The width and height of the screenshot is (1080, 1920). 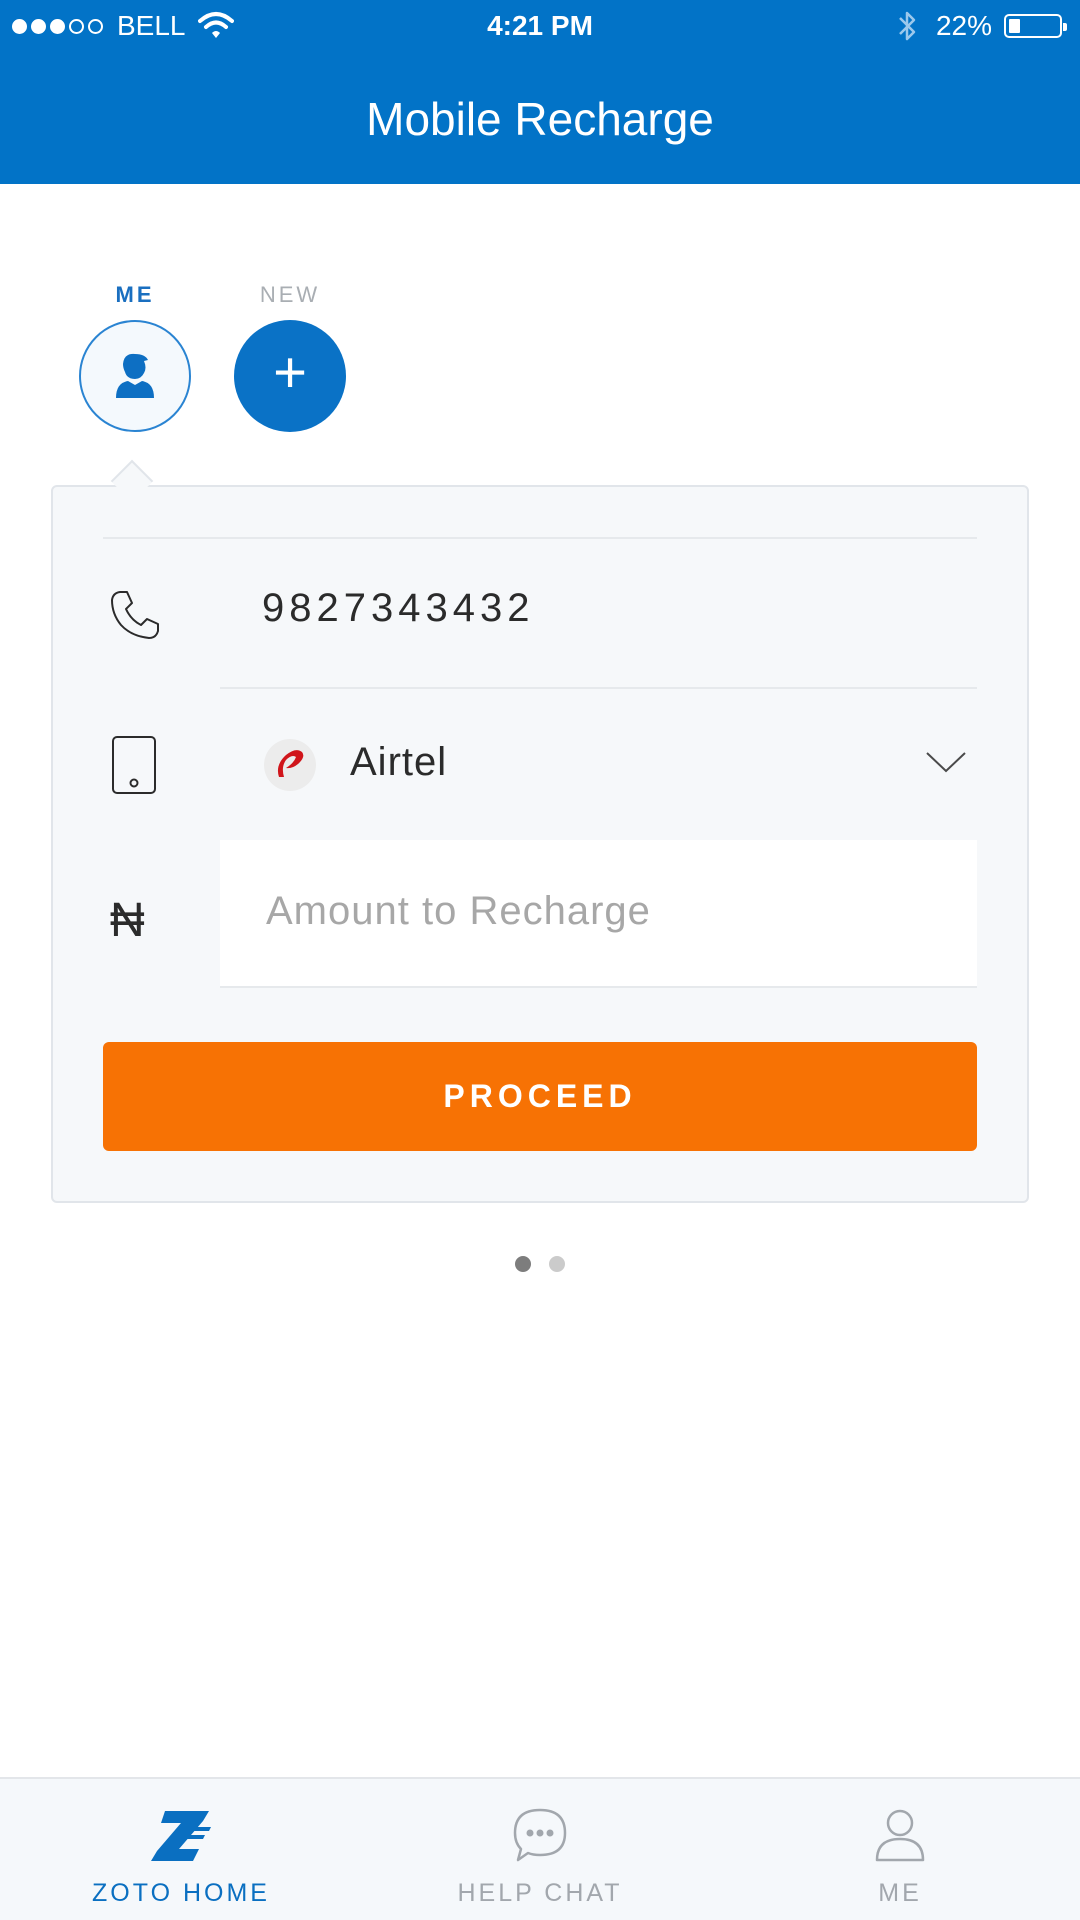 I want to click on page-title: Mobile Recharge, so click(x=540, y=119).